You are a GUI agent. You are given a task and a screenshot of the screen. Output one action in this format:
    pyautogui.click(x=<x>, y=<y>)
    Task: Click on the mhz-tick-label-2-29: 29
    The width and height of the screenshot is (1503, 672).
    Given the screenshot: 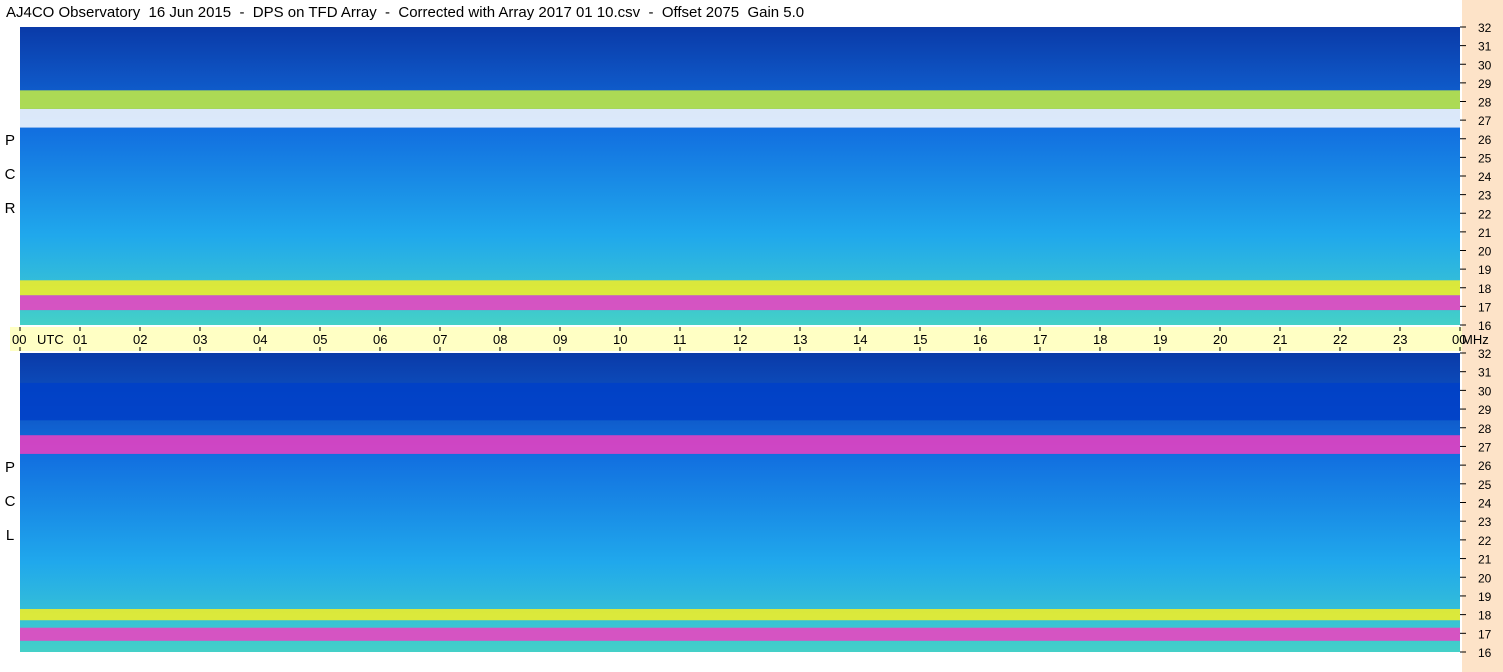 What is the action you would take?
    pyautogui.click(x=1485, y=410)
    